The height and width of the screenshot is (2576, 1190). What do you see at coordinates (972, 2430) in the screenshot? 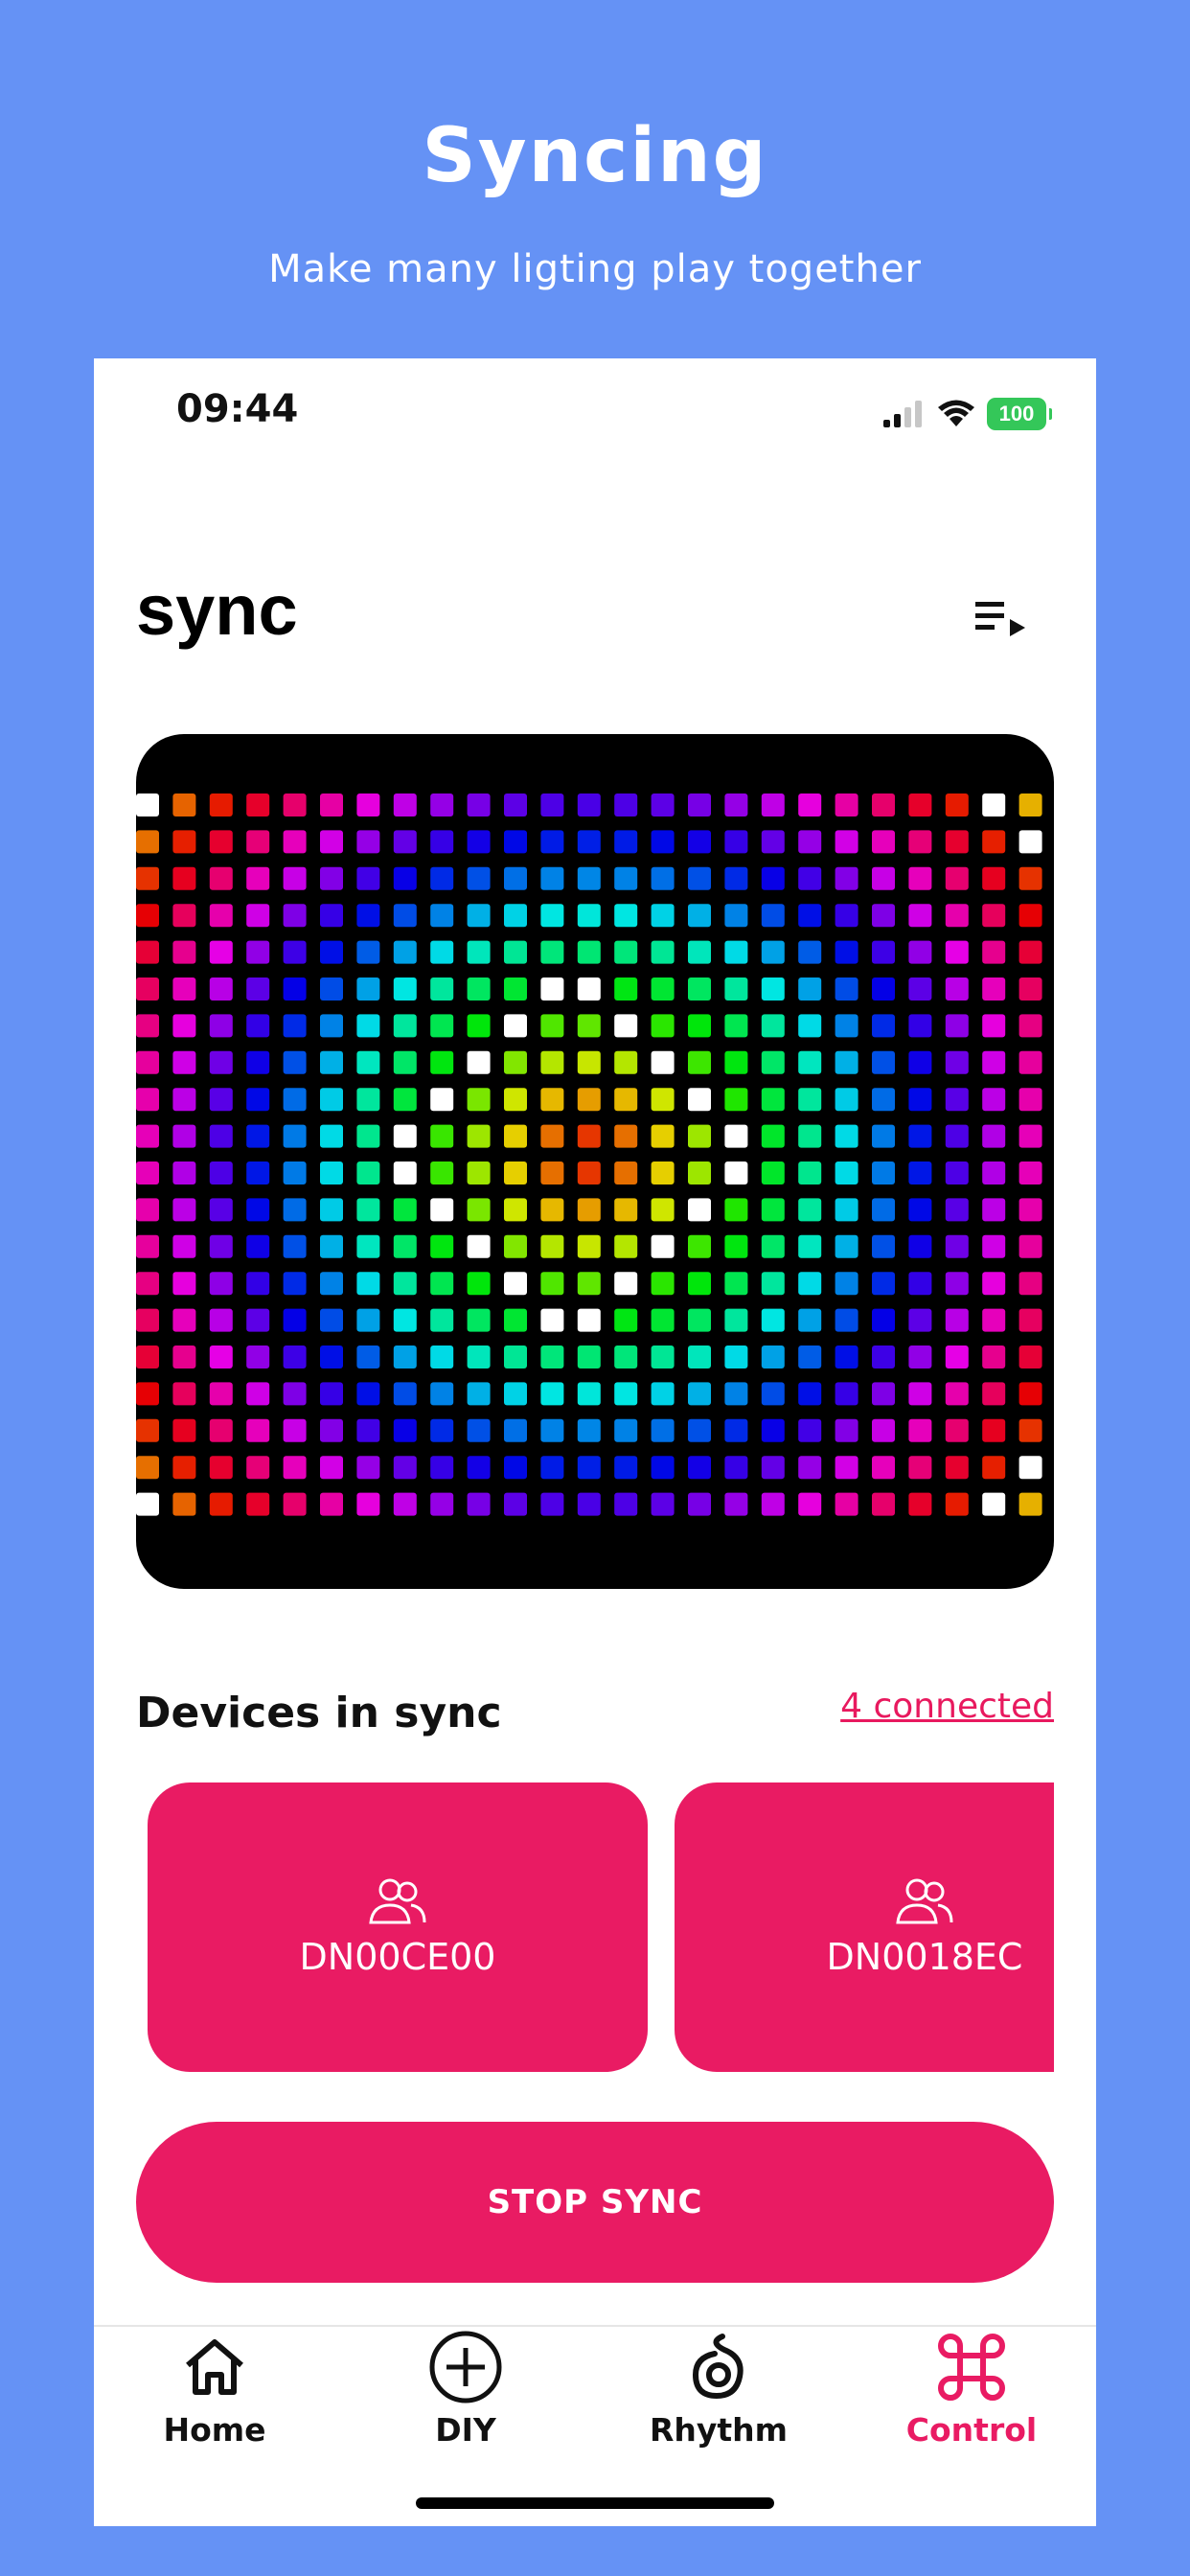
I see `tab-label-control: Control` at bounding box center [972, 2430].